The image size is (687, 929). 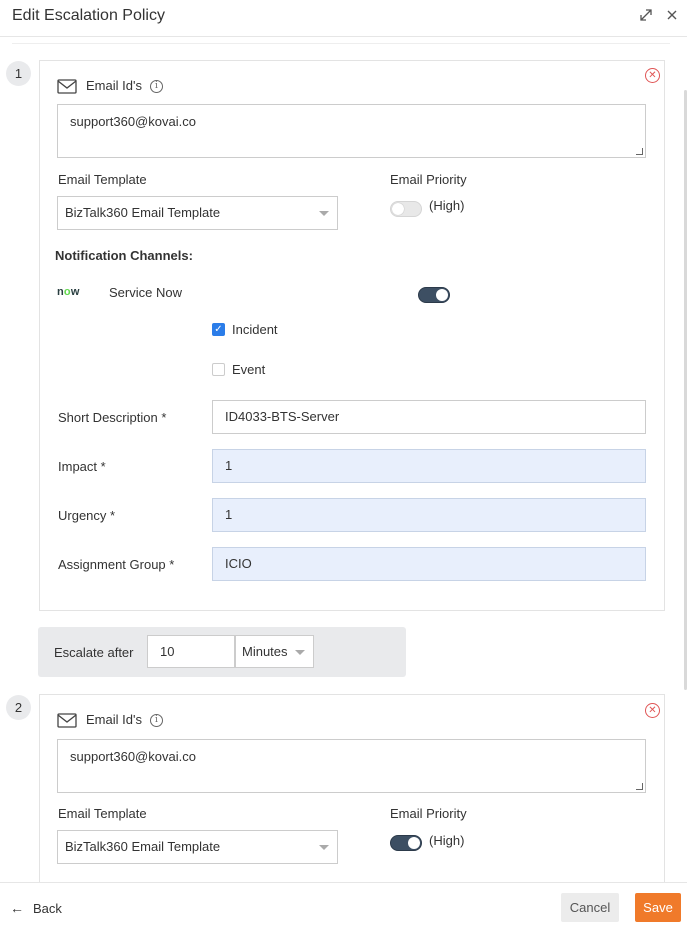 I want to click on step-number: 1, so click(x=18, y=73).